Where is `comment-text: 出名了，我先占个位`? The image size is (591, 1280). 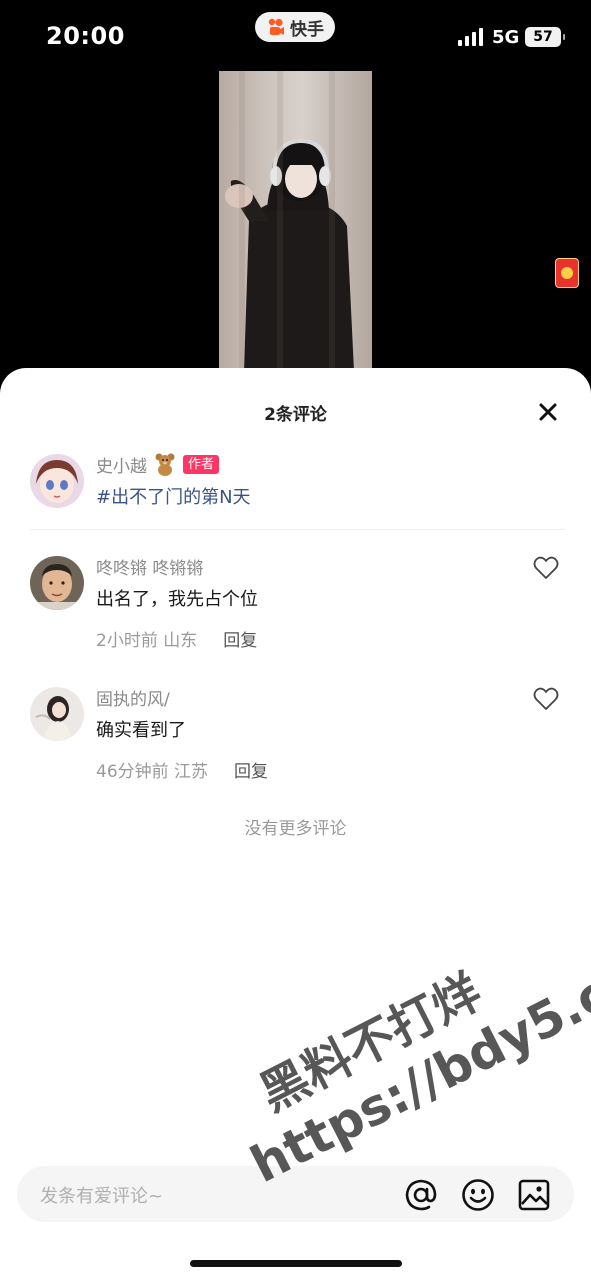 comment-text: 出名了，我先占个位 is located at coordinates (177, 599).